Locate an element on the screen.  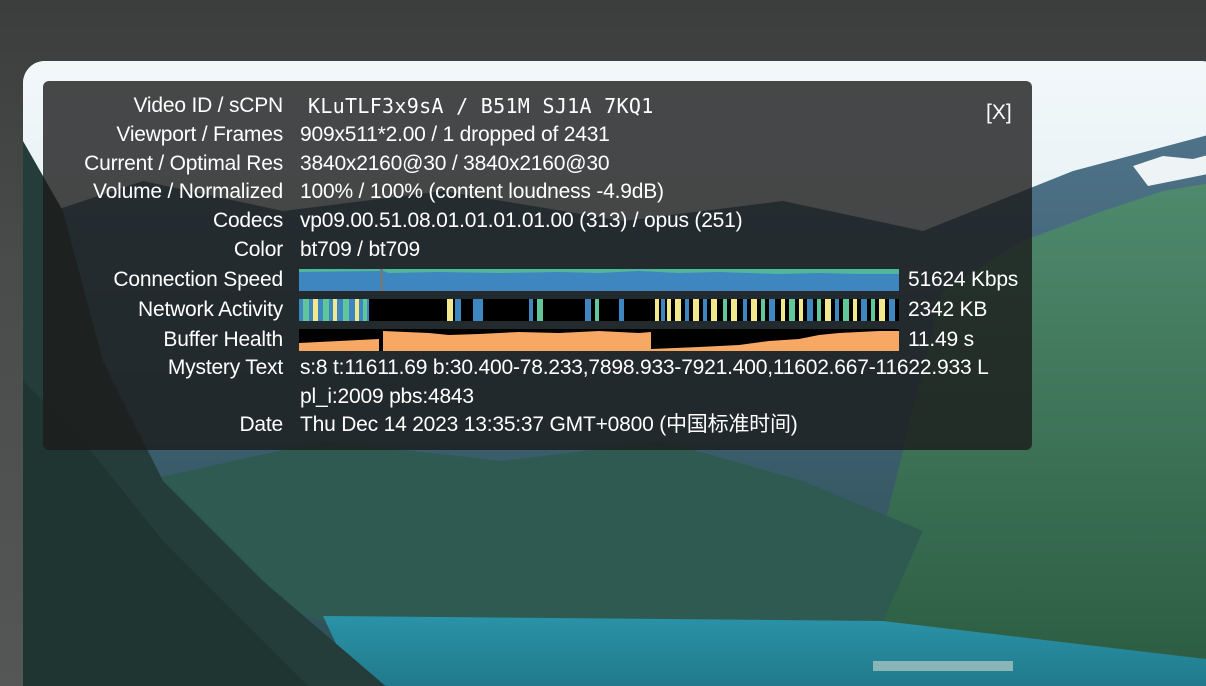
value-color: bt709 / bt709 is located at coordinates (360, 249).